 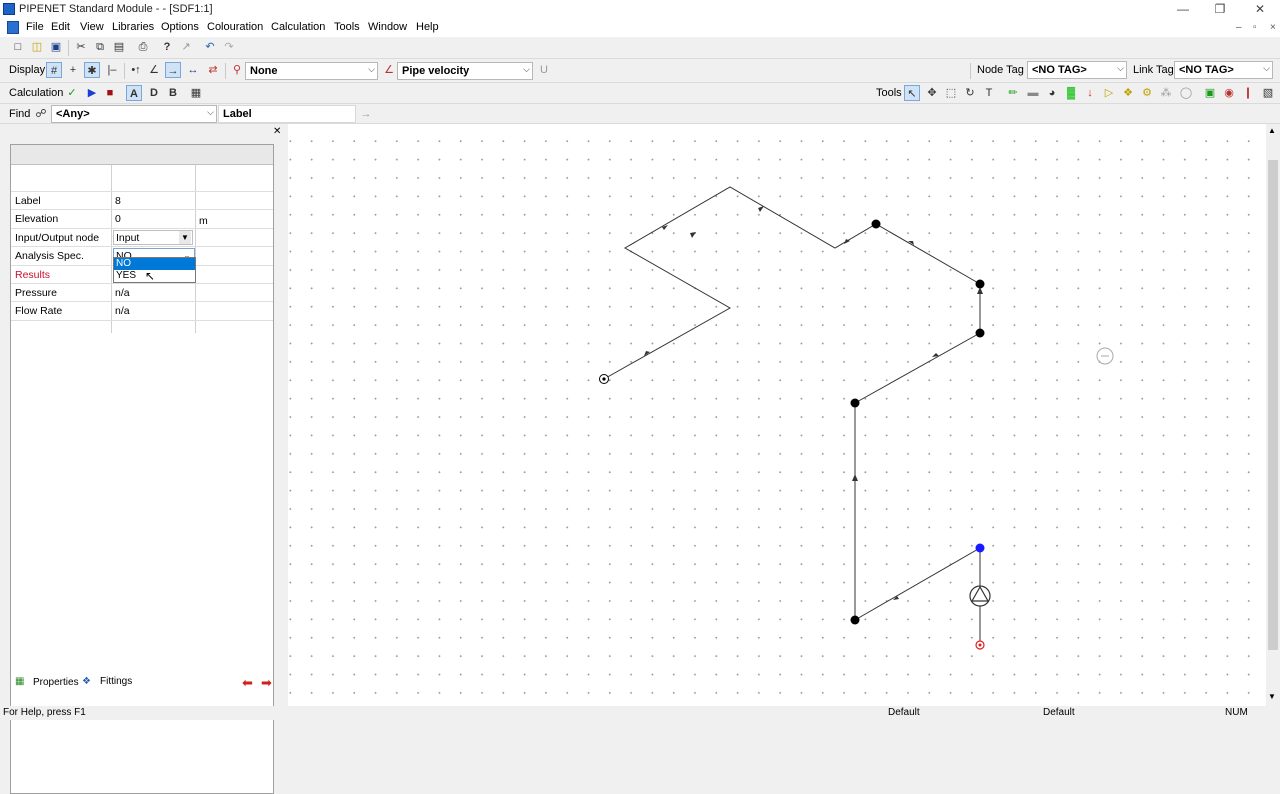 What do you see at coordinates (1090, 93) in the screenshot?
I see `valve-tool-icon: ↓` at bounding box center [1090, 93].